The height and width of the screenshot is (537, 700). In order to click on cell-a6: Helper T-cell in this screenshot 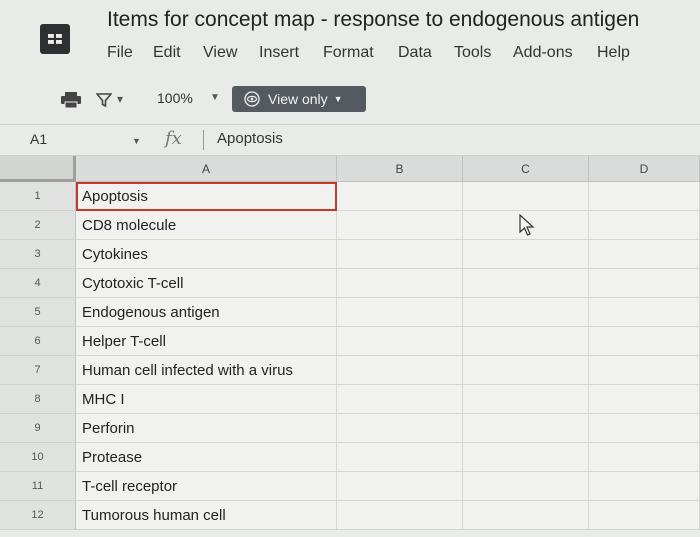, I will do `click(206, 341)`.